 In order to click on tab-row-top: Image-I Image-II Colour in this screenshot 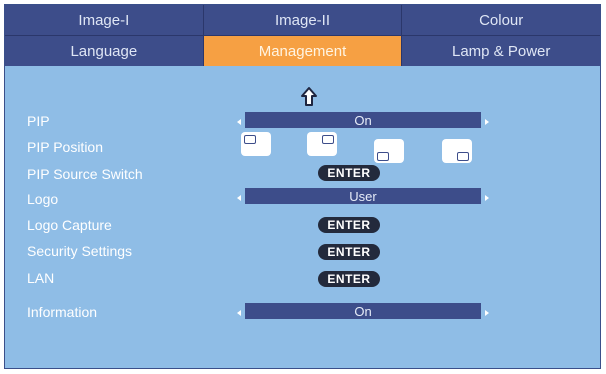, I will do `click(302, 20)`.